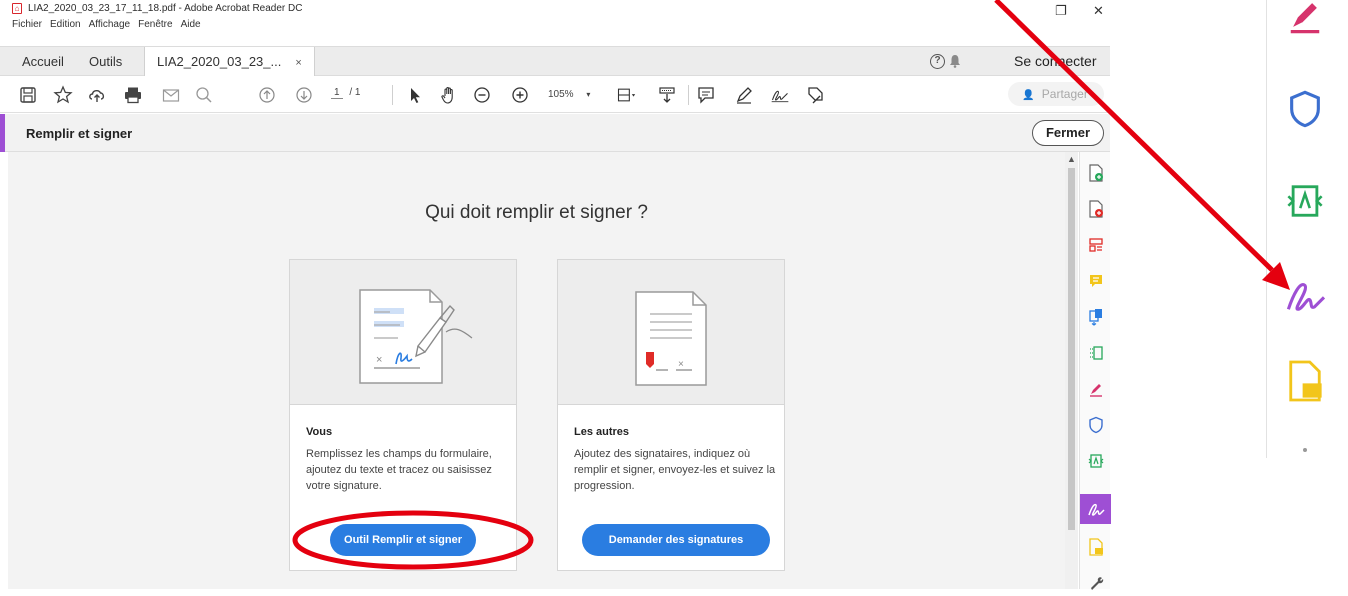 The image size is (1348, 596). Describe the element at coordinates (97, 95) in the screenshot. I see `upload-cloud-icon` at that location.